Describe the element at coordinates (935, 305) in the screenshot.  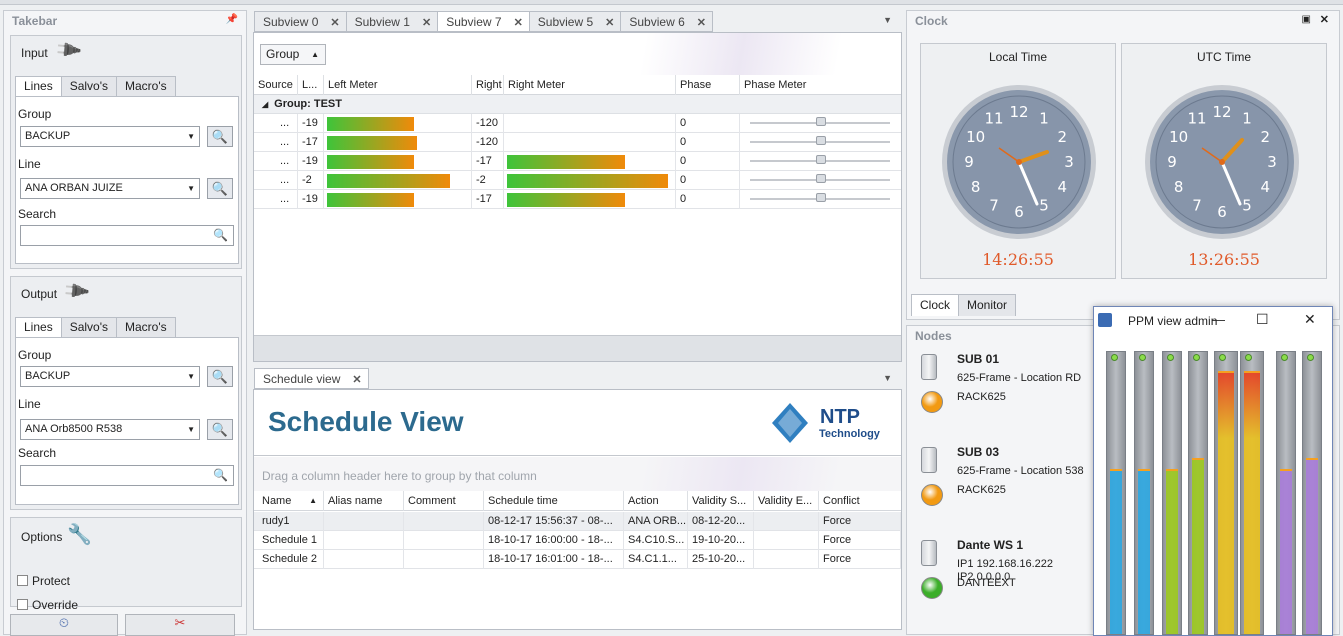
I see `tab-clock: Clock` at that location.